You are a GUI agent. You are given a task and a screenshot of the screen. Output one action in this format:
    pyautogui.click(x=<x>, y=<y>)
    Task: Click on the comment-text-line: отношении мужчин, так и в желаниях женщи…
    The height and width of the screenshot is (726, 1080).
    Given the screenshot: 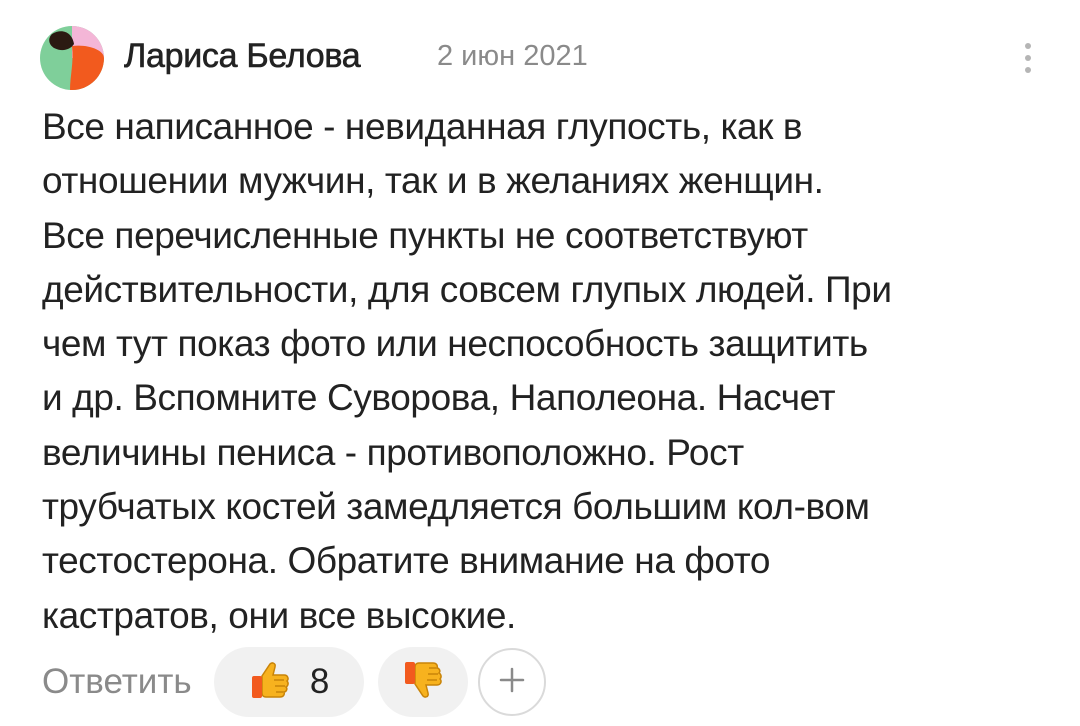 What is the action you would take?
    pyautogui.click(x=433, y=181)
    